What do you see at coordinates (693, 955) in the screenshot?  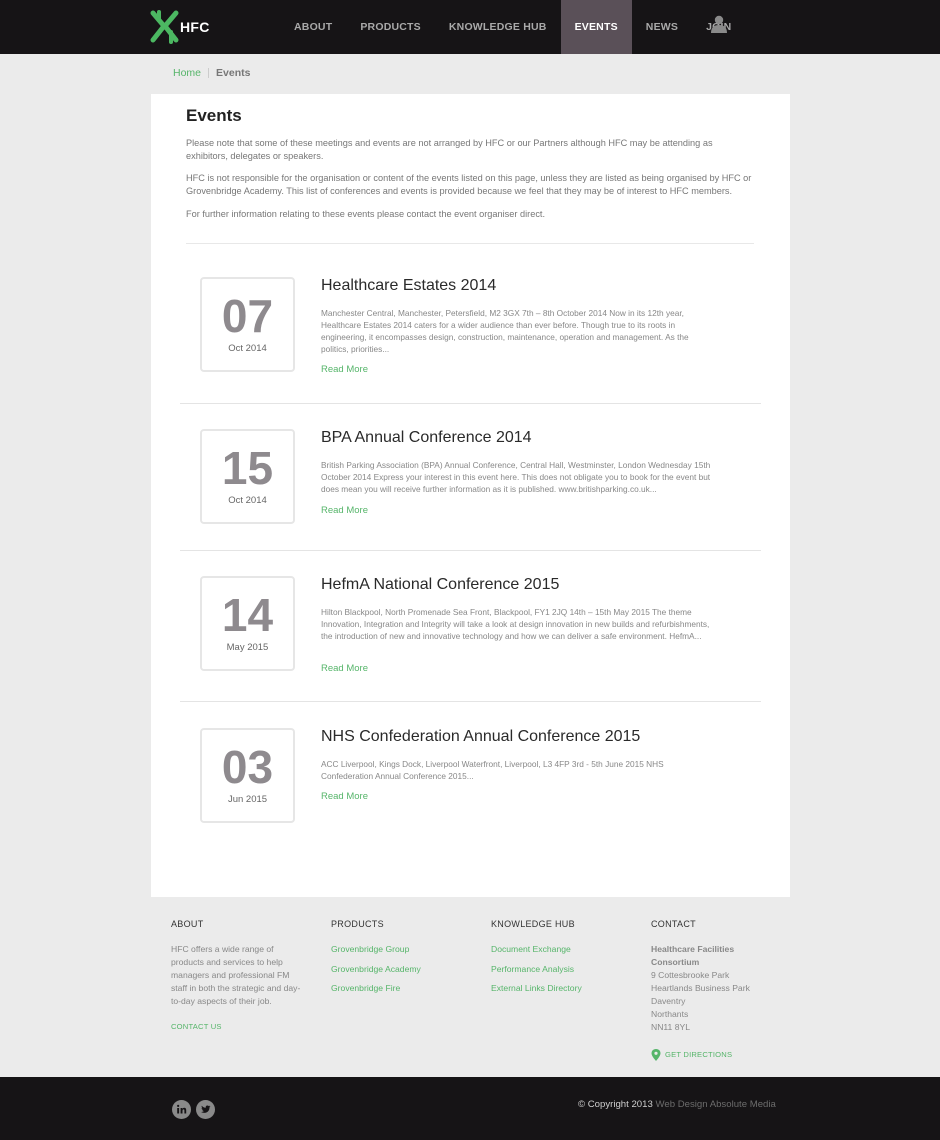 I see `contact-org-name: Healthcare Facilities Consortium` at bounding box center [693, 955].